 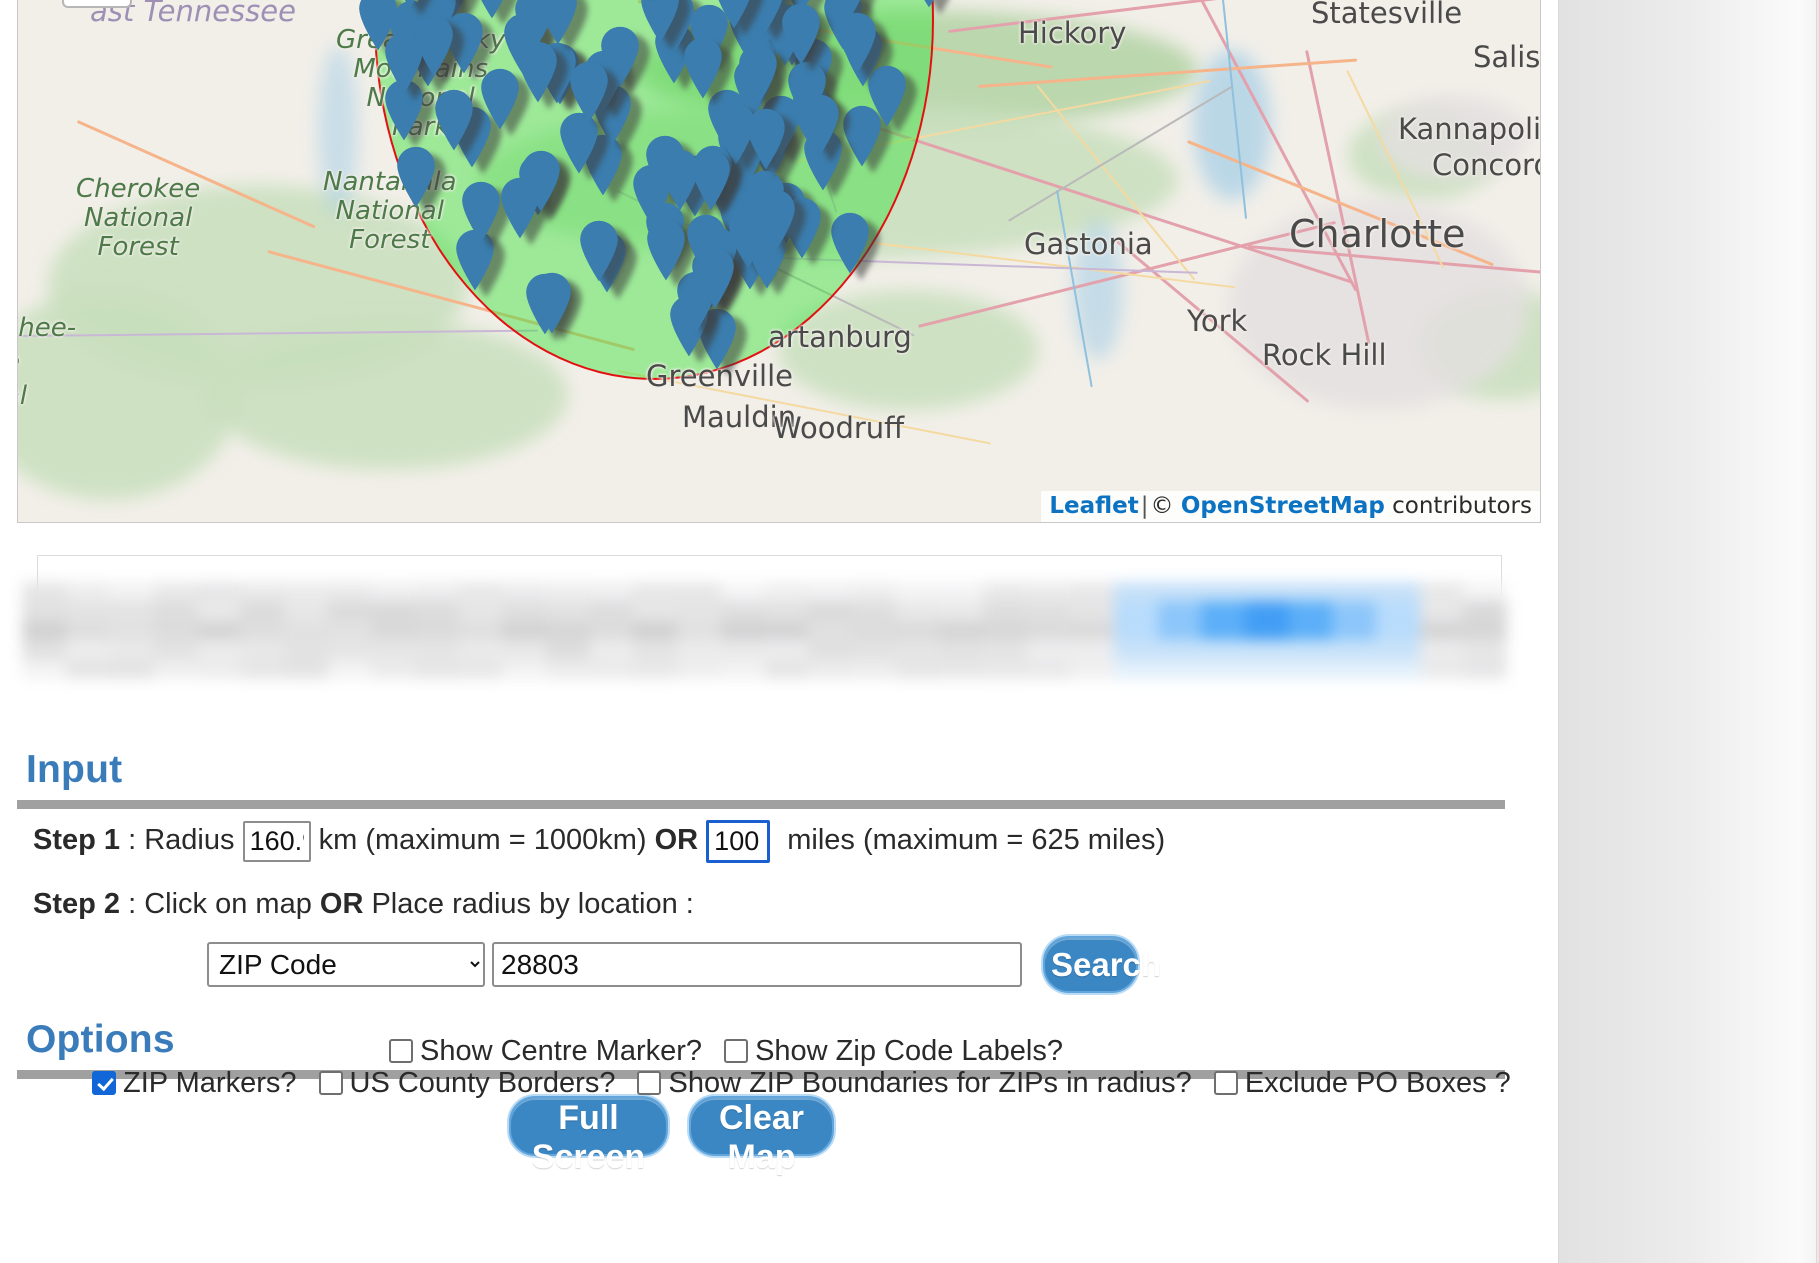 What do you see at coordinates (1093, 506) in the screenshot?
I see `leaflet-link: Leaflet` at bounding box center [1093, 506].